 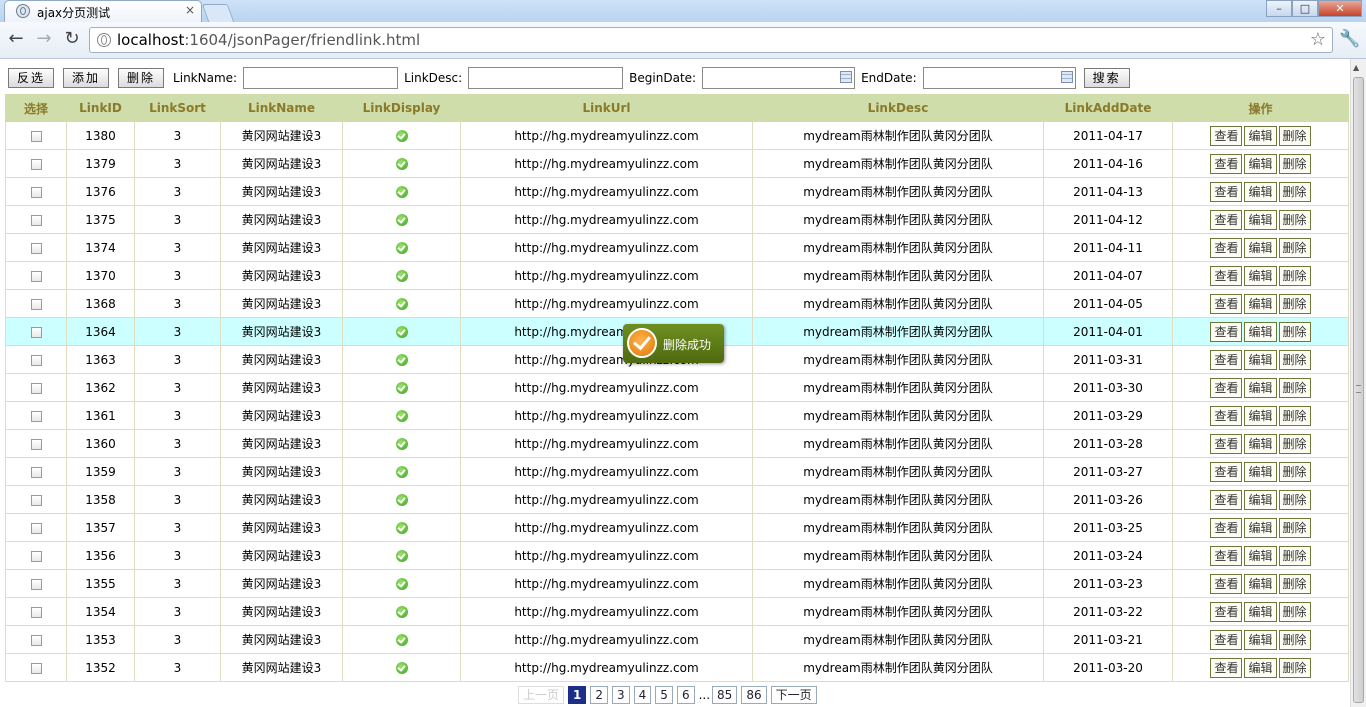 What do you see at coordinates (86, 78) in the screenshot?
I see `add-button: 添加` at bounding box center [86, 78].